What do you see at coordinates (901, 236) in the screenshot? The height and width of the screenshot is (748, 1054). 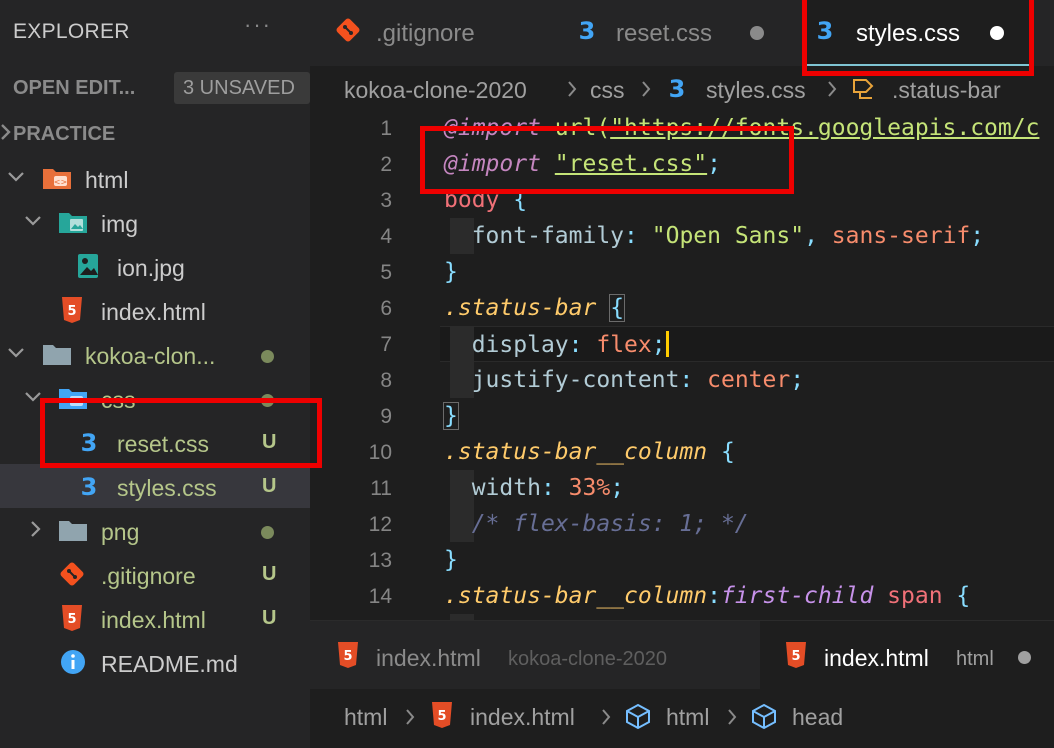 I see `code-token: sans-serif` at bounding box center [901, 236].